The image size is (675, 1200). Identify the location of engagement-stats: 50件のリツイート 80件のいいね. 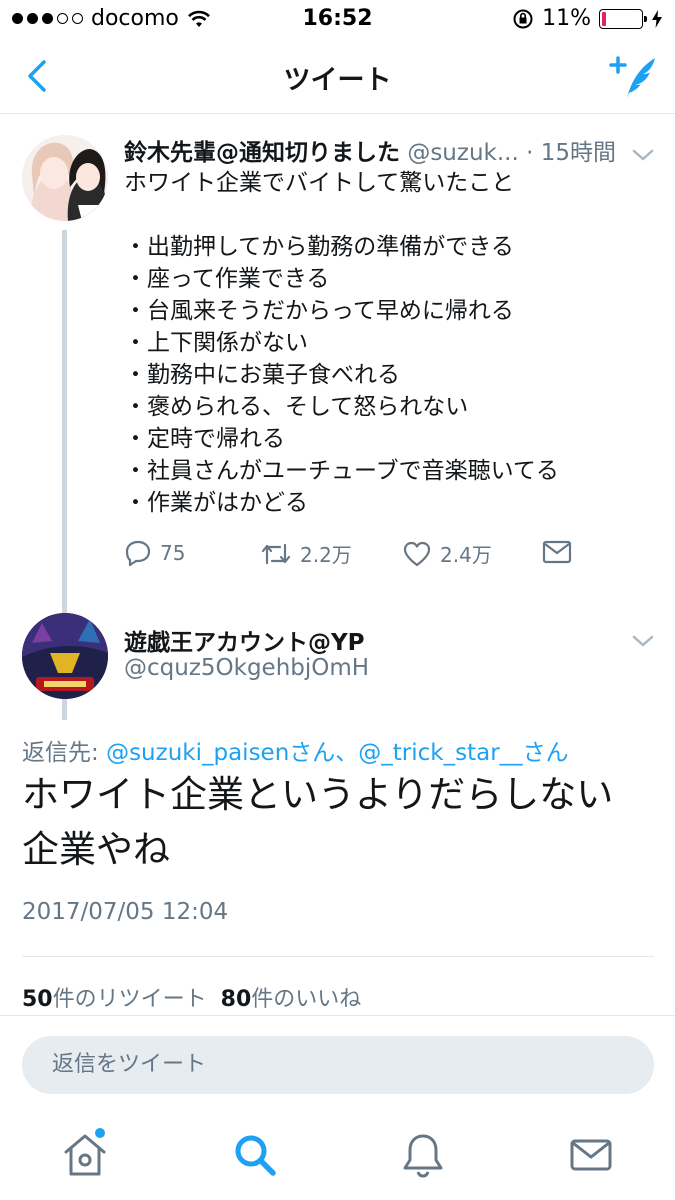
(191, 997).